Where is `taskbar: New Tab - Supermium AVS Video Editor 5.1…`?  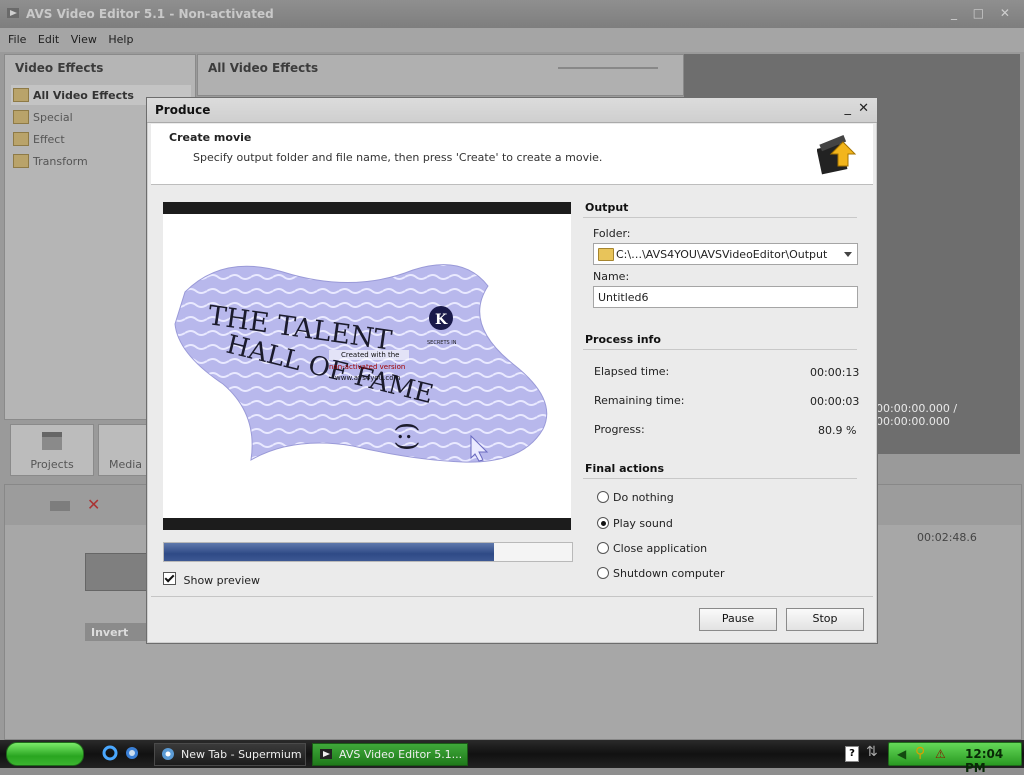 taskbar: New Tab - Supermium AVS Video Editor 5.1… is located at coordinates (512, 757).